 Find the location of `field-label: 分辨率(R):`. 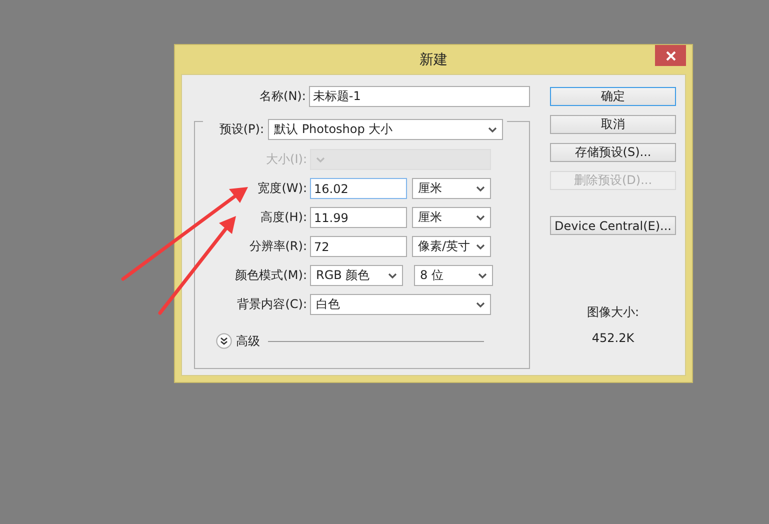

field-label: 分辨率(R): is located at coordinates (277, 246).